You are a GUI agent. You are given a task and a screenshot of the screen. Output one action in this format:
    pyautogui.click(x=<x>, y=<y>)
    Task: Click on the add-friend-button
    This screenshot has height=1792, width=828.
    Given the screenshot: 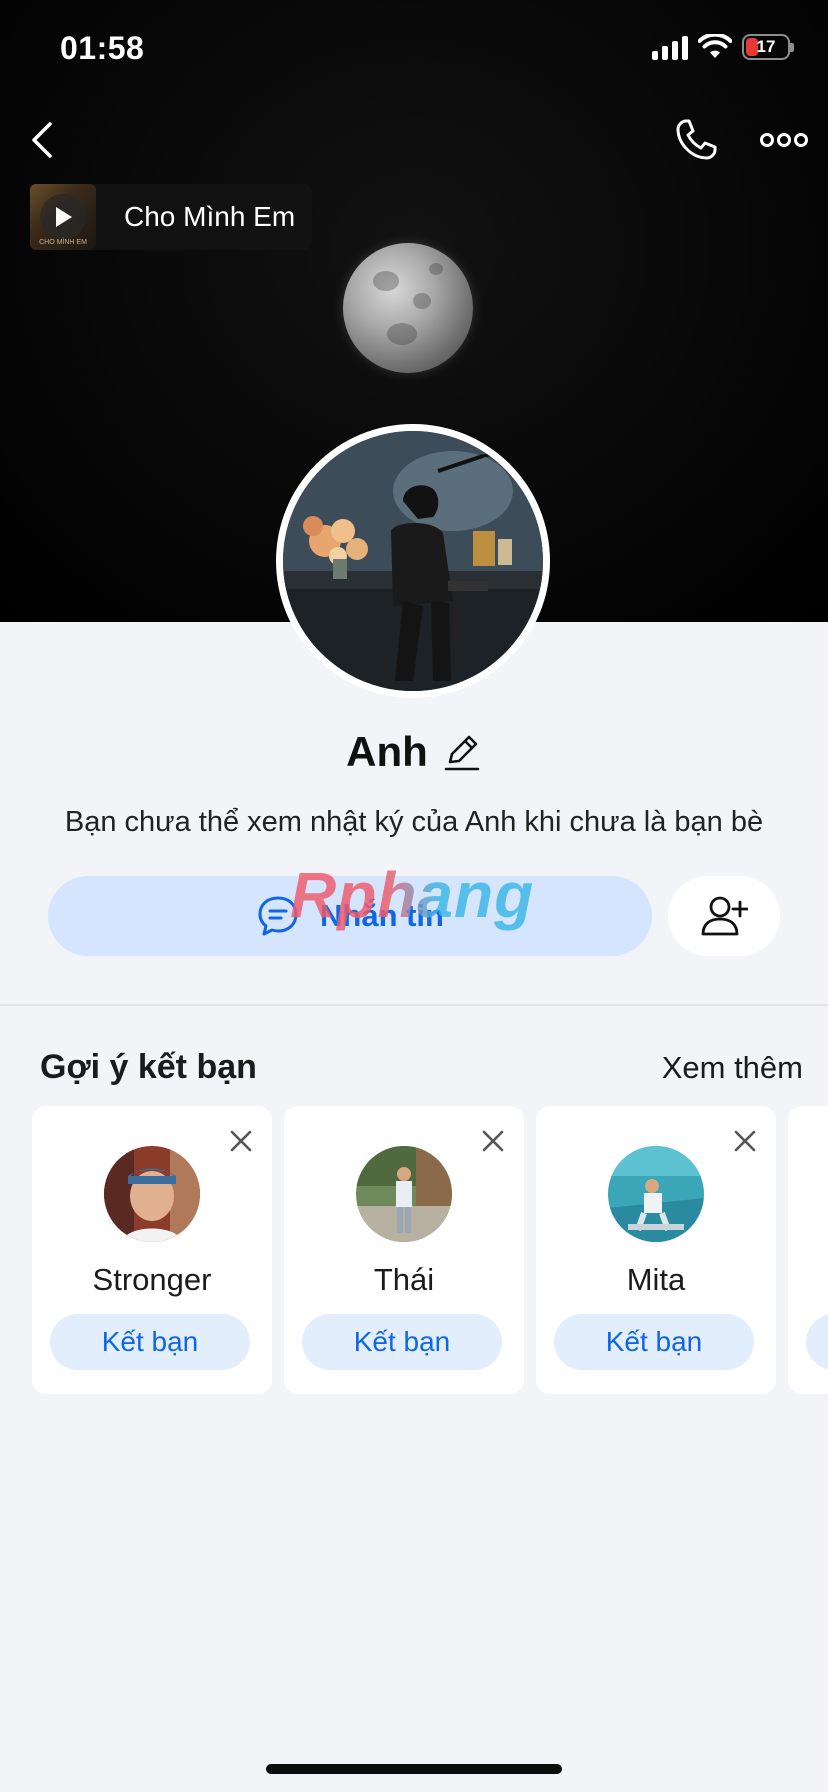 What is the action you would take?
    pyautogui.click(x=724, y=916)
    